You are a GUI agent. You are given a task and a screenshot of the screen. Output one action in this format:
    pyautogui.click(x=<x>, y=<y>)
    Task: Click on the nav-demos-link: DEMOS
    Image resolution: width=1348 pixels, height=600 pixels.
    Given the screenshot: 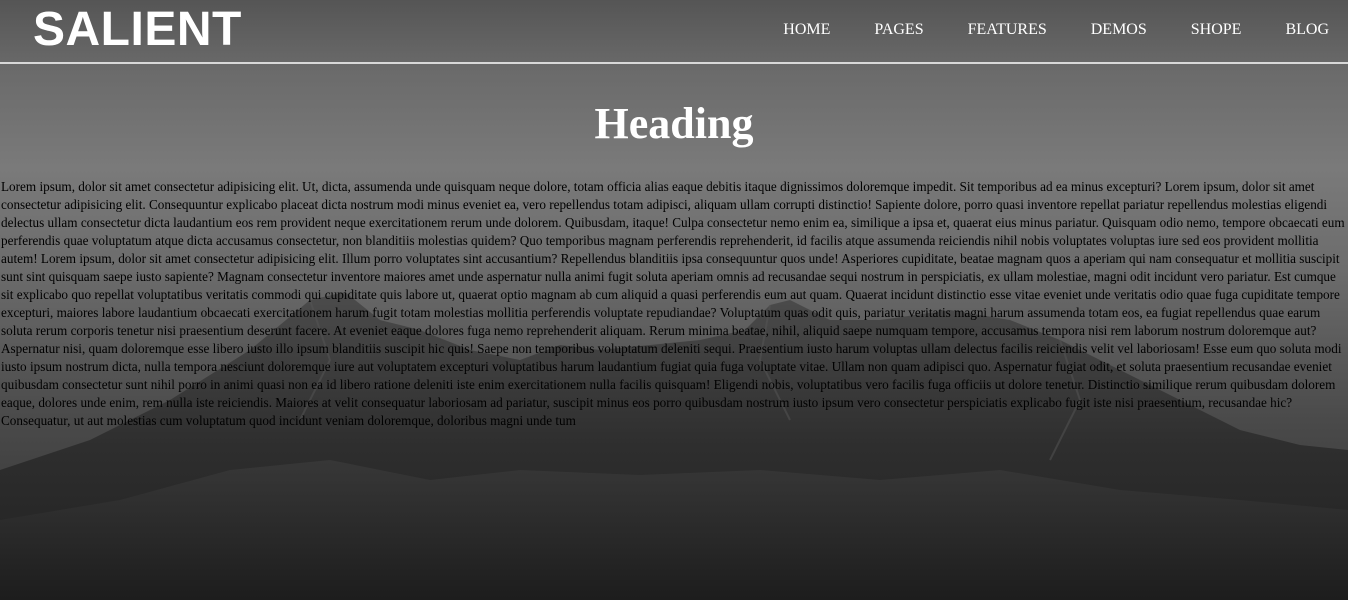 What is the action you would take?
    pyautogui.click(x=1119, y=30)
    